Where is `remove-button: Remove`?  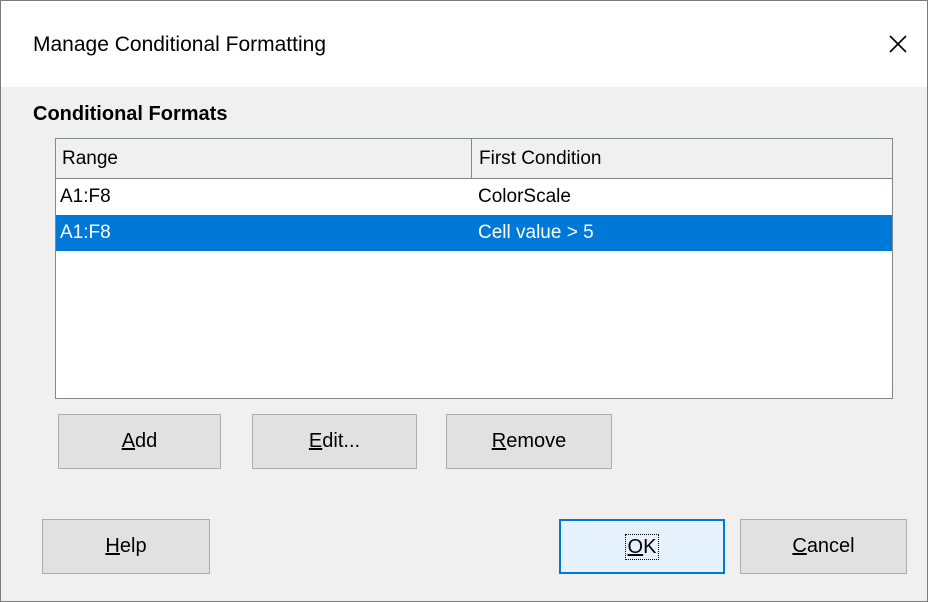 remove-button: Remove is located at coordinates (529, 441).